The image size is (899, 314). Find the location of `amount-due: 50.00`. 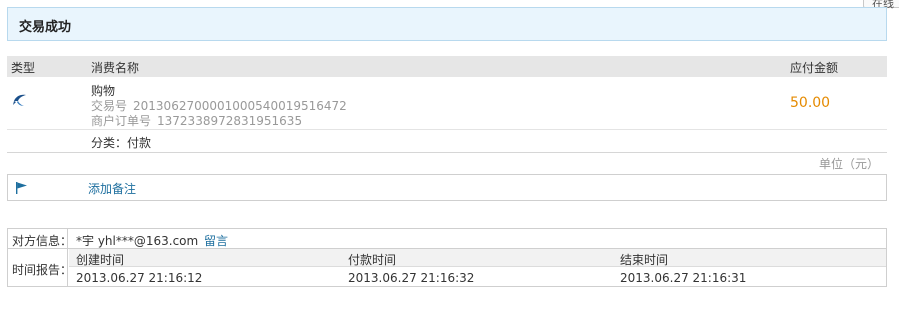

amount-due: 50.00 is located at coordinates (810, 103).